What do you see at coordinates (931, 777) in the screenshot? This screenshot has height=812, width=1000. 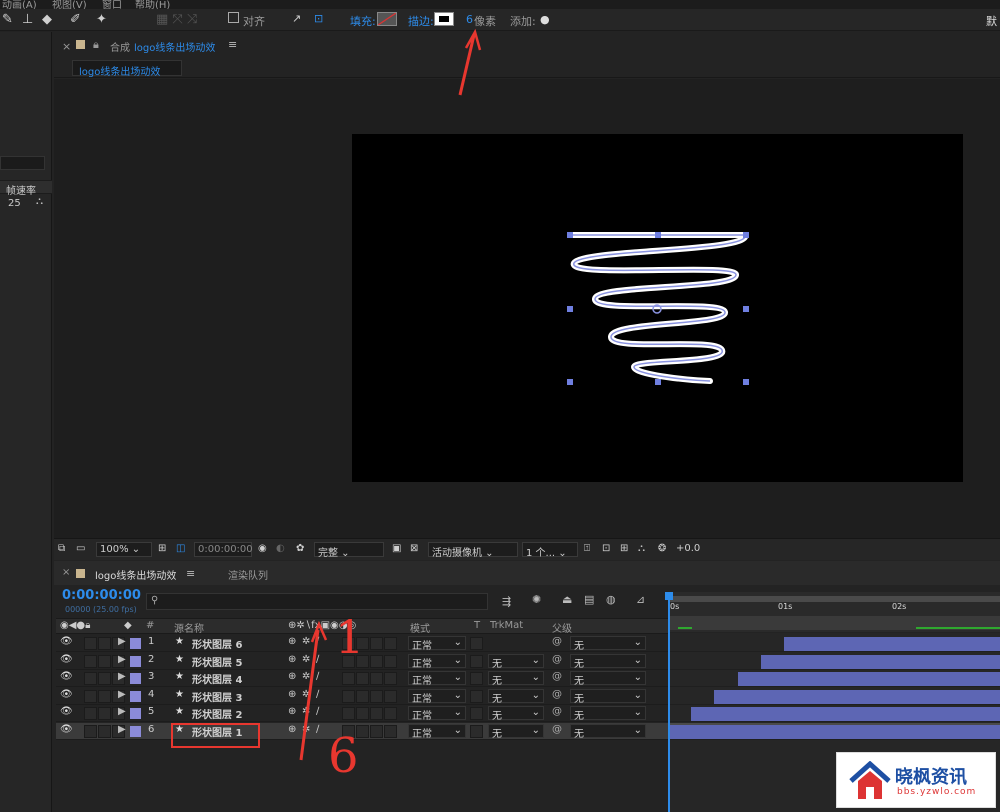 I see `watermark-title: 晓枫资讯` at bounding box center [931, 777].